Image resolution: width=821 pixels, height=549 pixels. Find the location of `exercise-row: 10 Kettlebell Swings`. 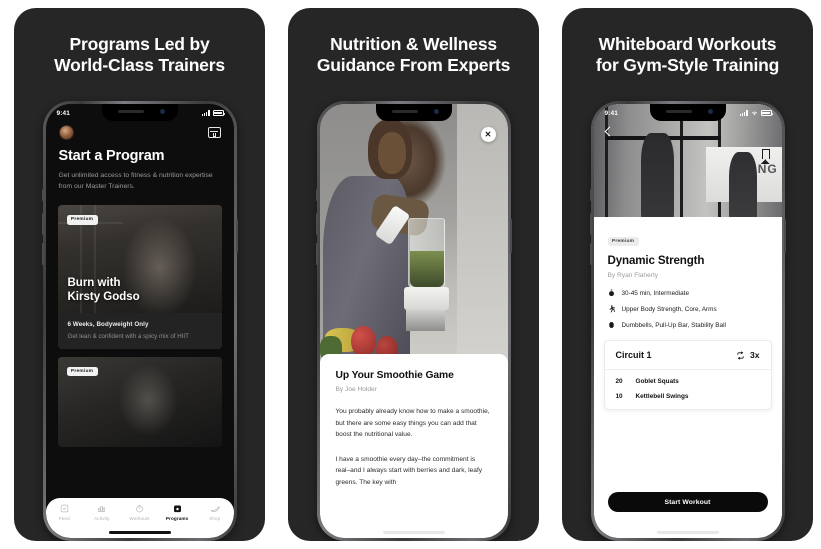

exercise-row: 10 Kettlebell Swings is located at coordinates (688, 397).